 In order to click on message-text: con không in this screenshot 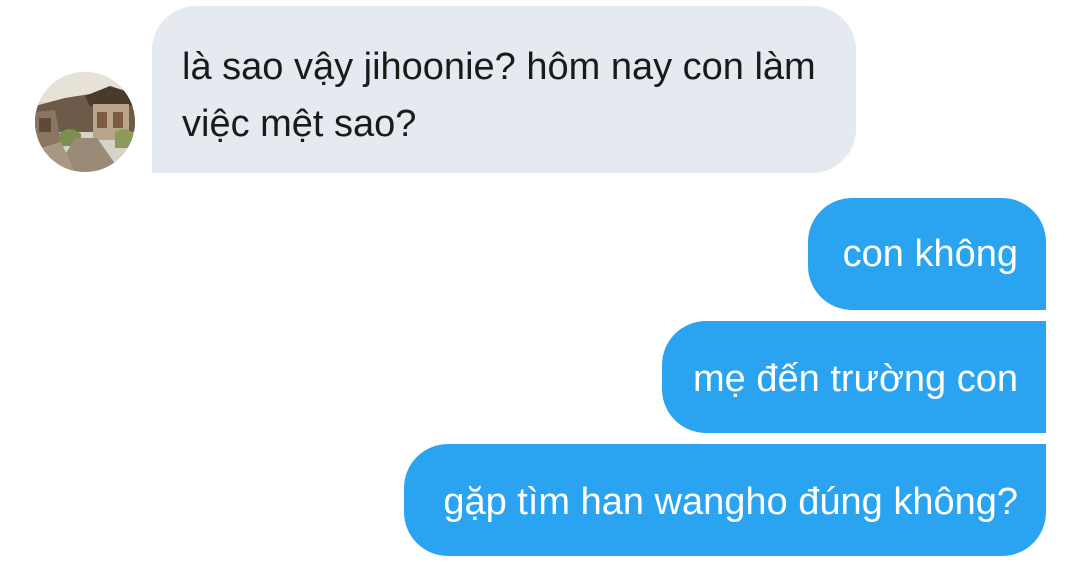, I will do `click(930, 254)`.